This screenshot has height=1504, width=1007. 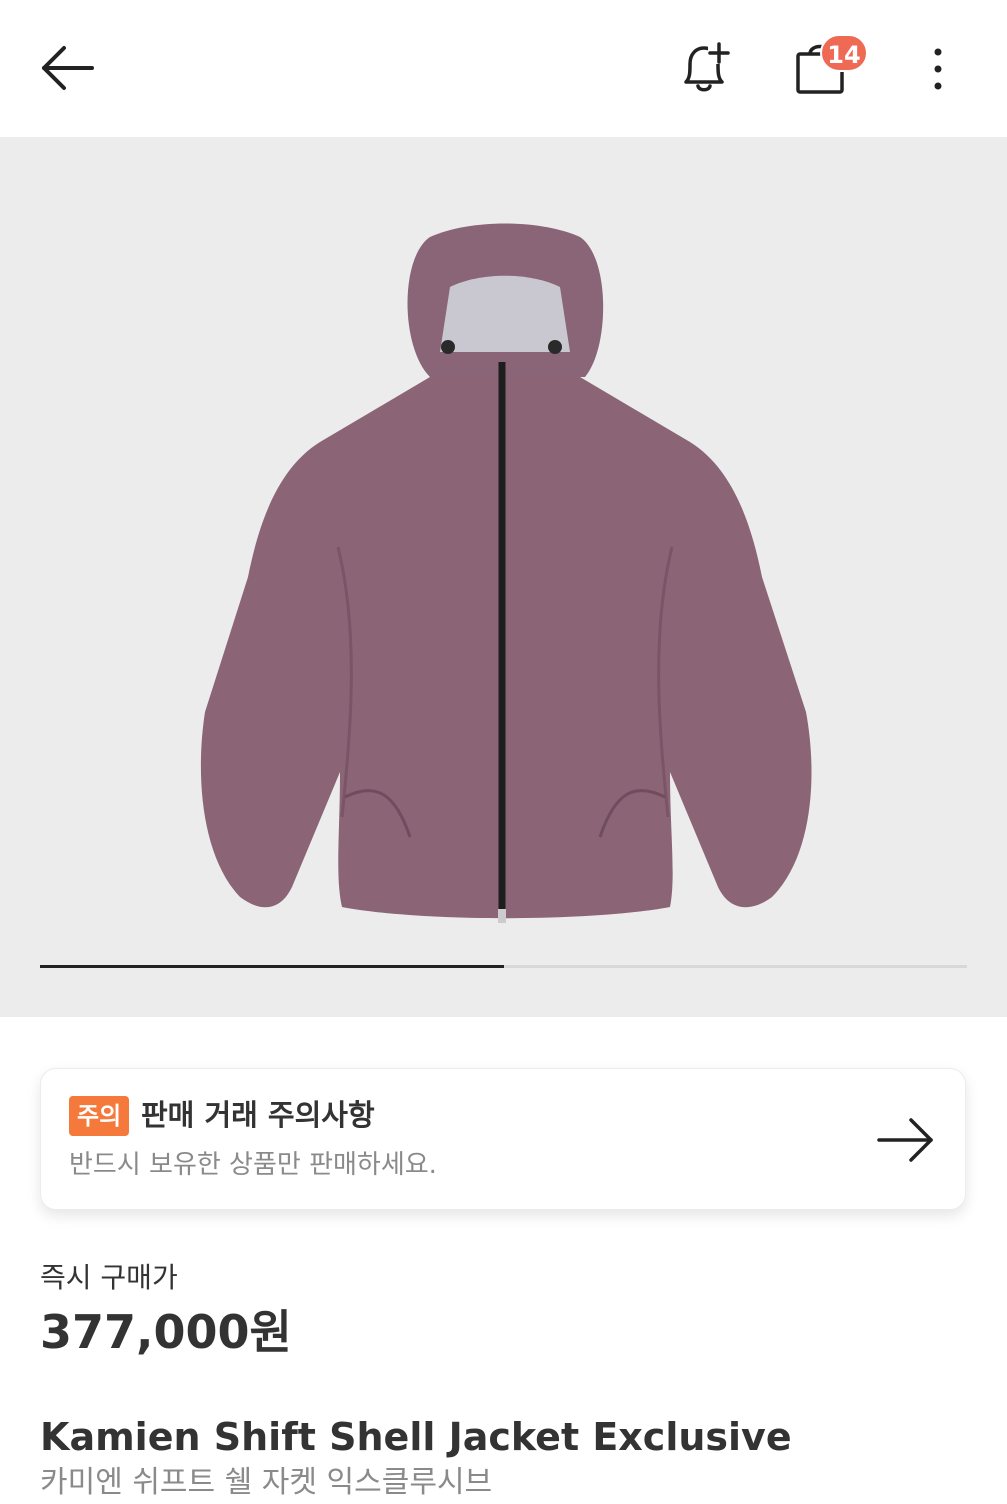 I want to click on notice-title: 판매 거래 주의사항, so click(x=258, y=1115).